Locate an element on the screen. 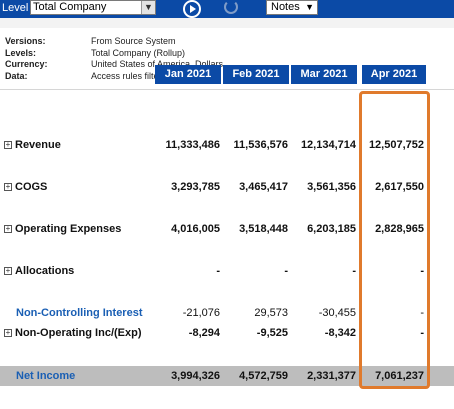 This screenshot has width=454, height=409. row-label-non-operating: + Non-Operating Inc/(Exp) is located at coordinates (73, 333).